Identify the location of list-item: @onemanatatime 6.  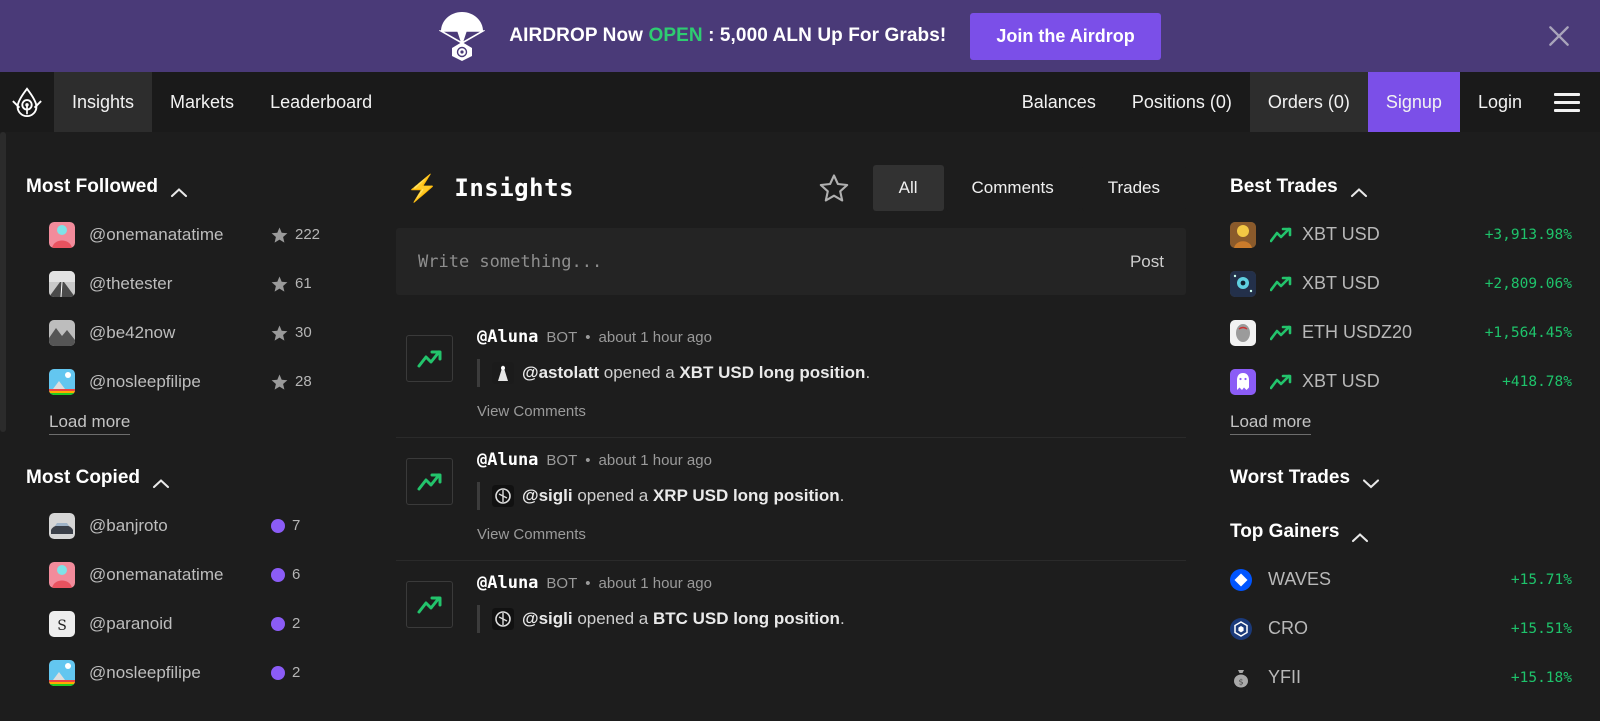
(198, 574).